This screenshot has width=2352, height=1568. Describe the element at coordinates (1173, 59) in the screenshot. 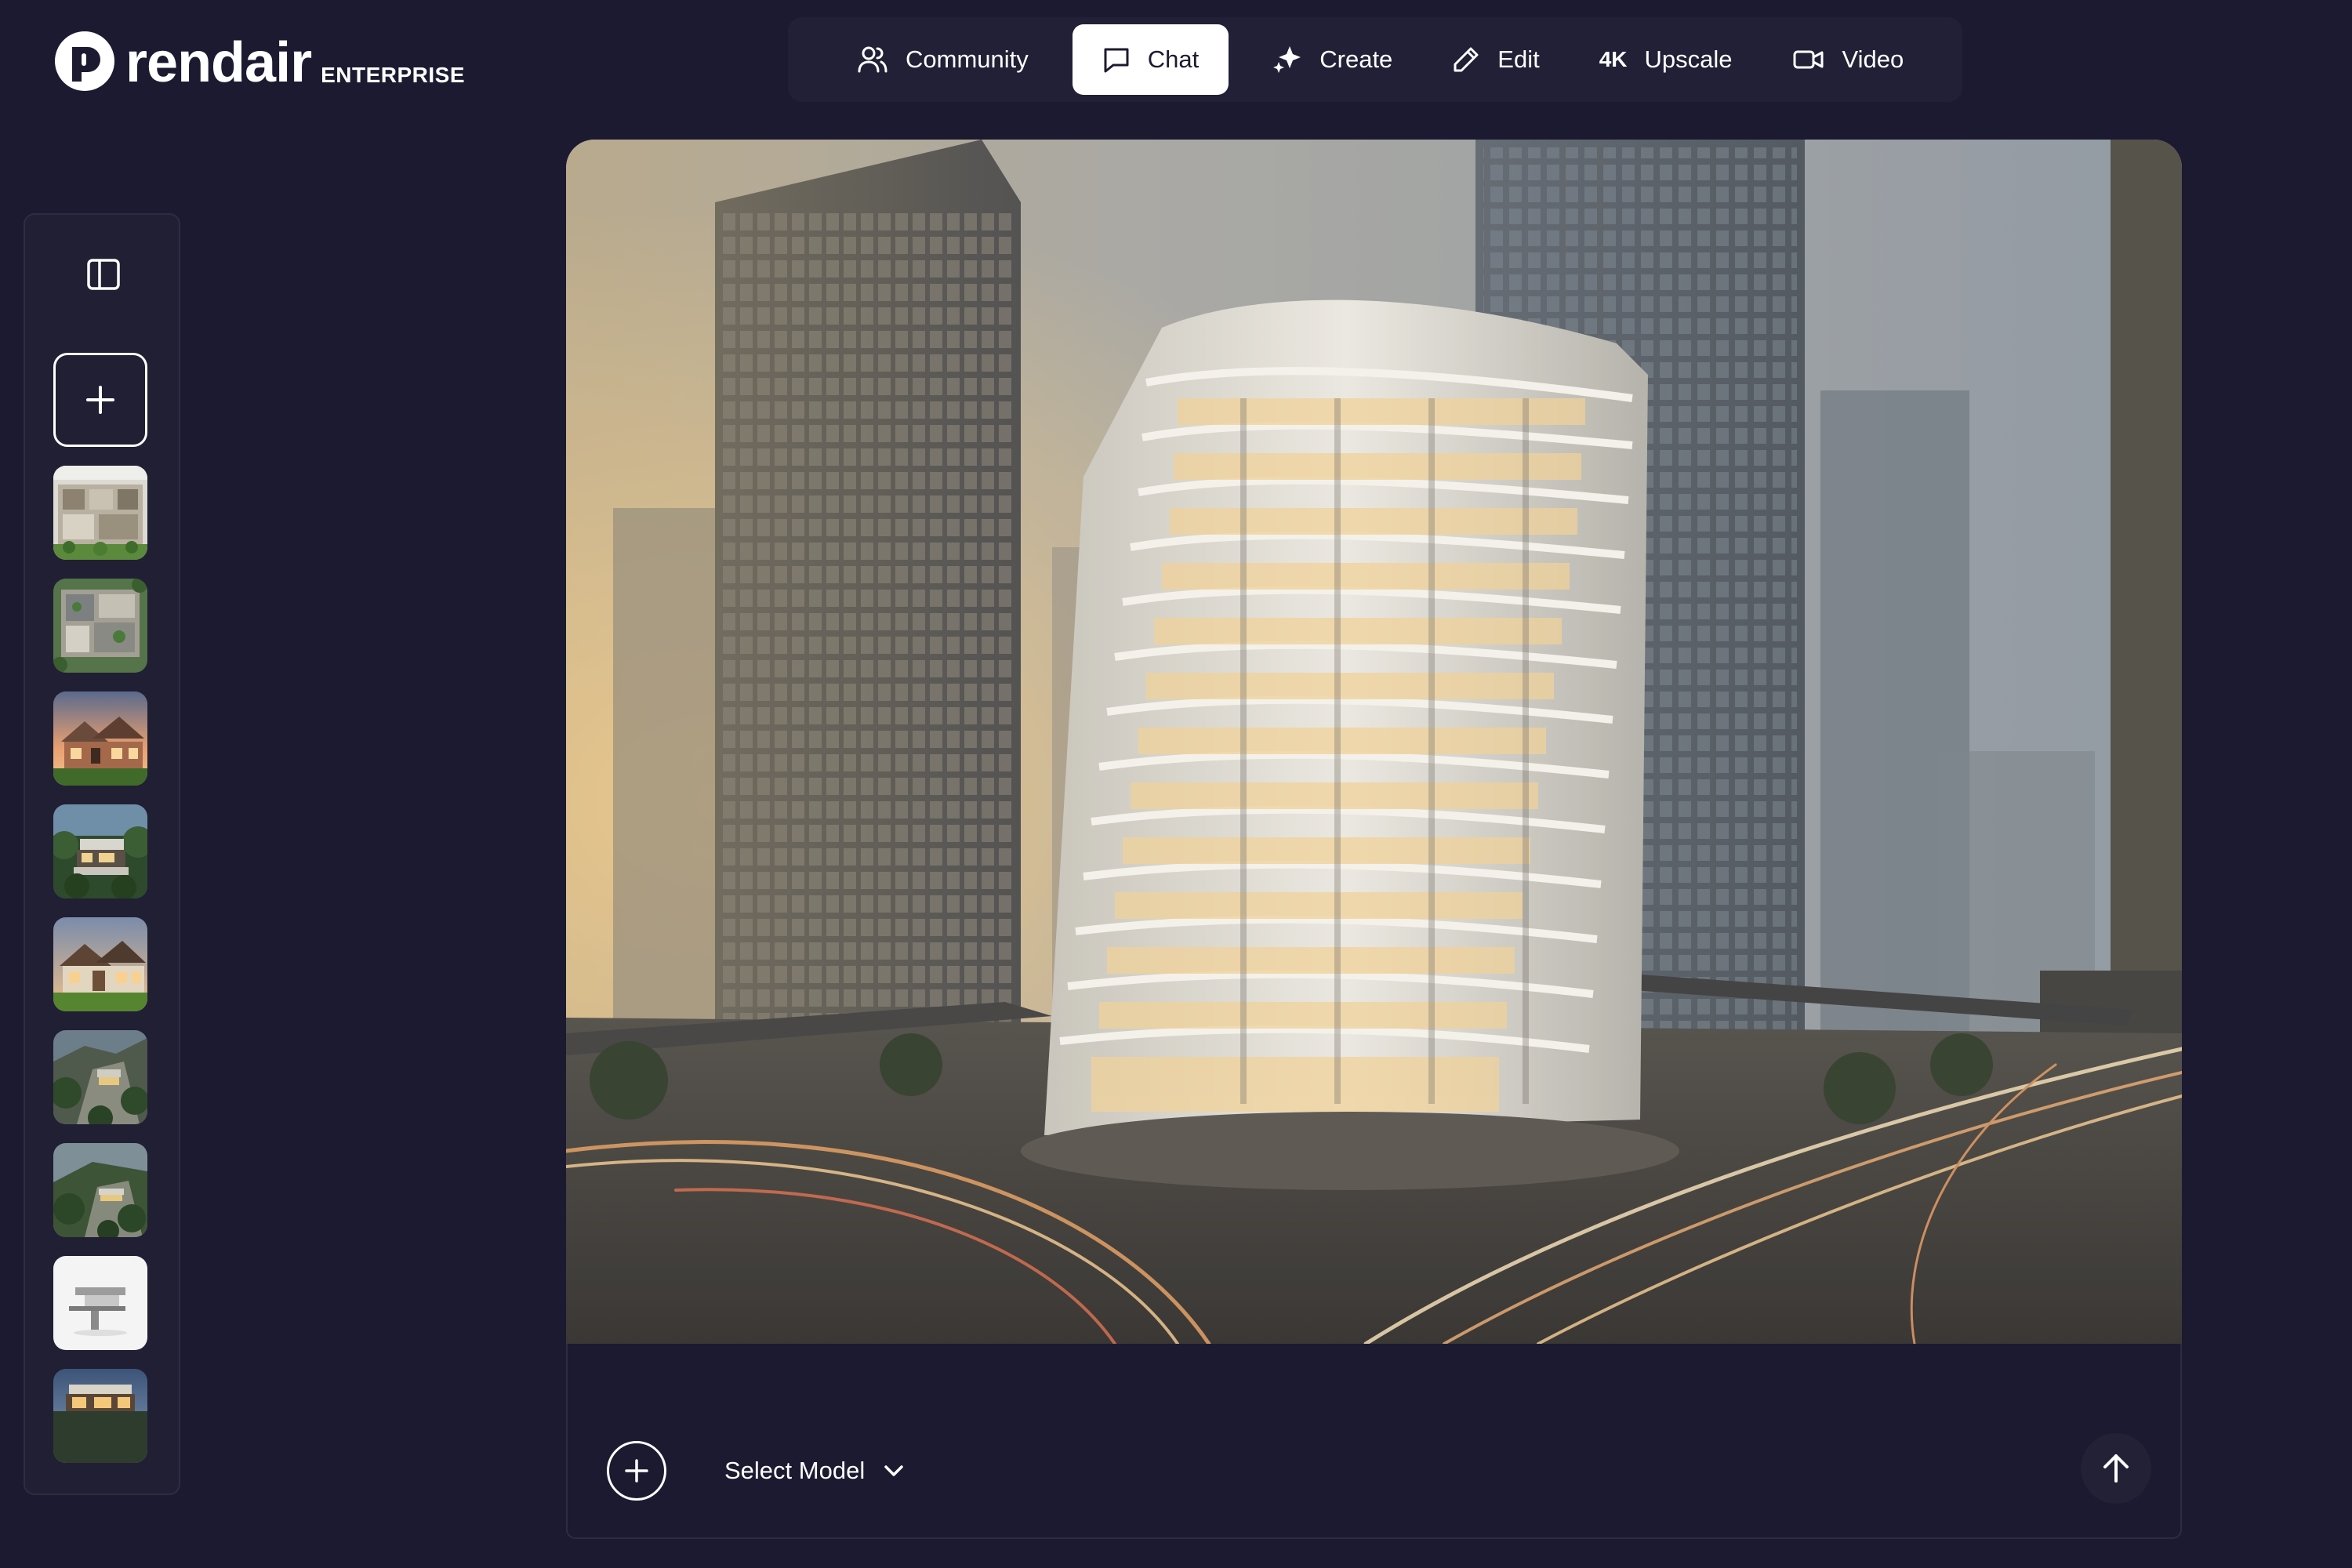

I see `nav-chat-label: Chat` at that location.